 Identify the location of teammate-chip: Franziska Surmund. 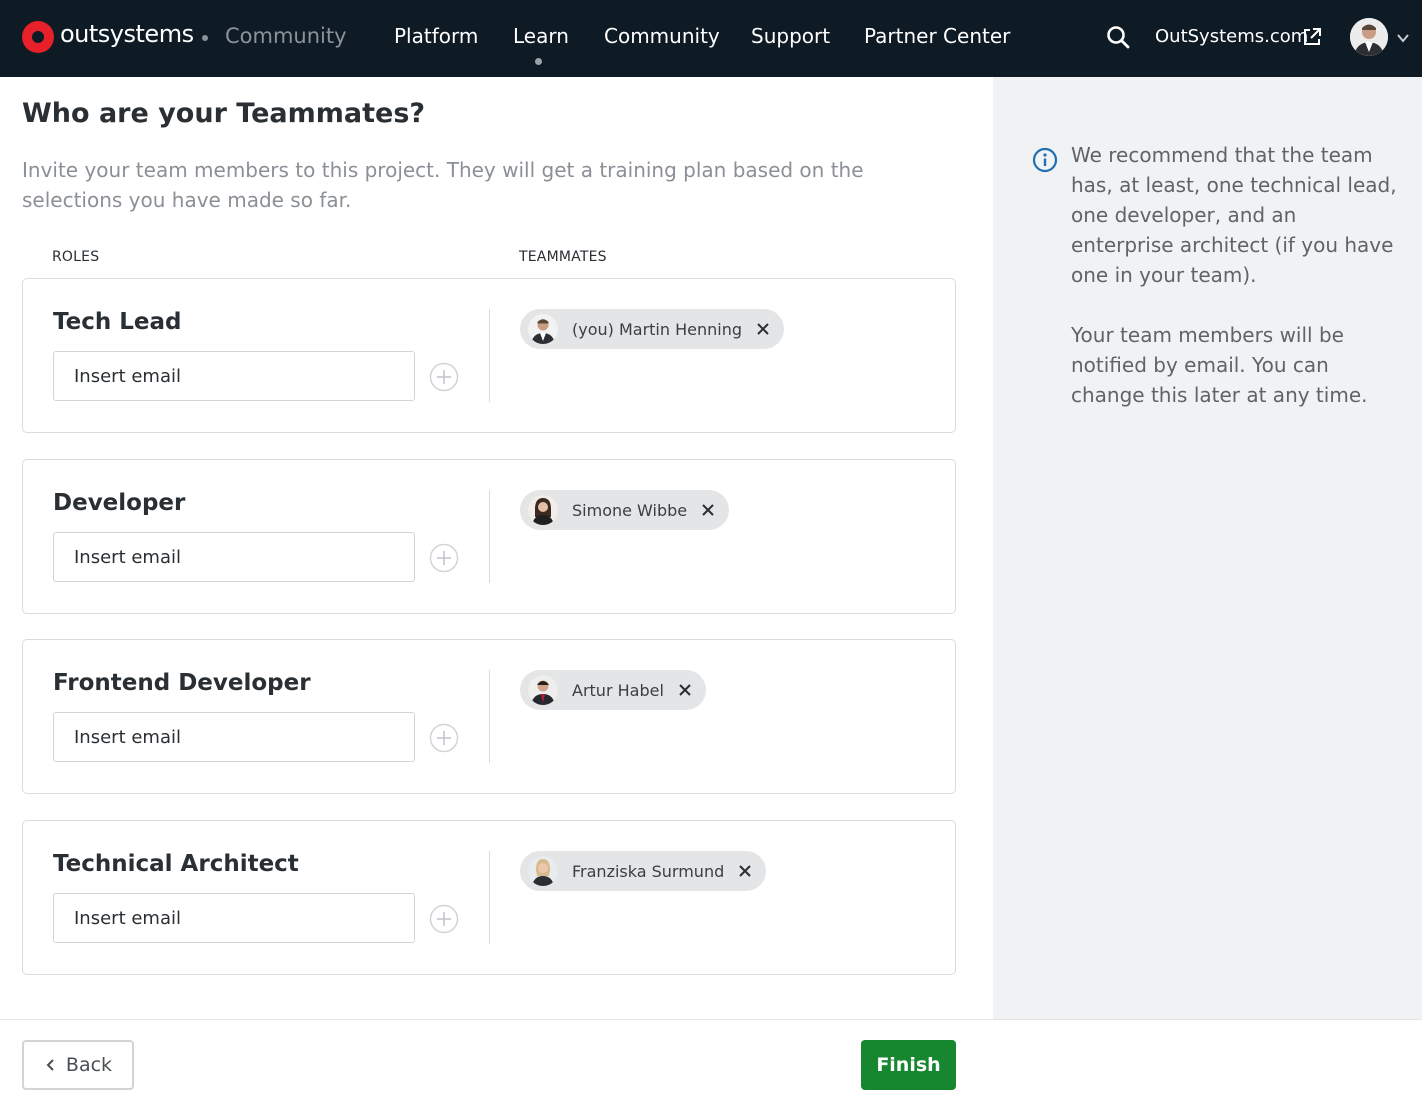
(643, 871).